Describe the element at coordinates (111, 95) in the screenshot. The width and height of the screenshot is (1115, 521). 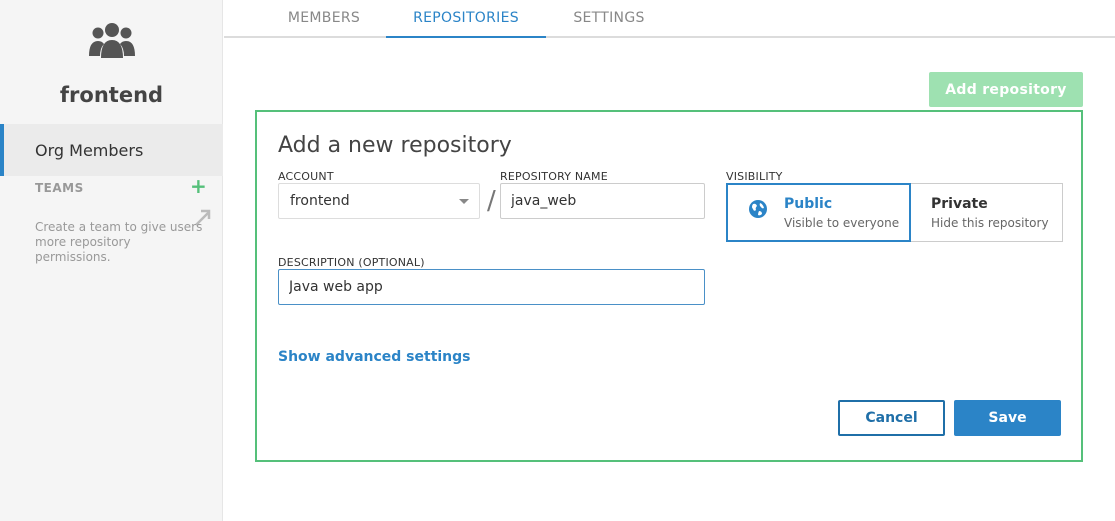
I see `org-name: frontend` at that location.